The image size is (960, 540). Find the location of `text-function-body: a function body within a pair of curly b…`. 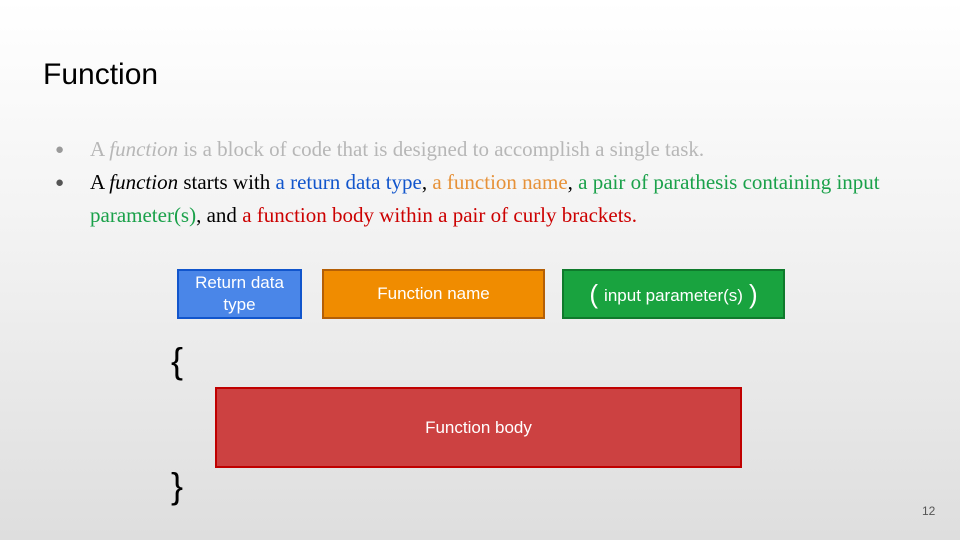

text-function-body: a function body within a pair of curly b… is located at coordinates (437, 215).